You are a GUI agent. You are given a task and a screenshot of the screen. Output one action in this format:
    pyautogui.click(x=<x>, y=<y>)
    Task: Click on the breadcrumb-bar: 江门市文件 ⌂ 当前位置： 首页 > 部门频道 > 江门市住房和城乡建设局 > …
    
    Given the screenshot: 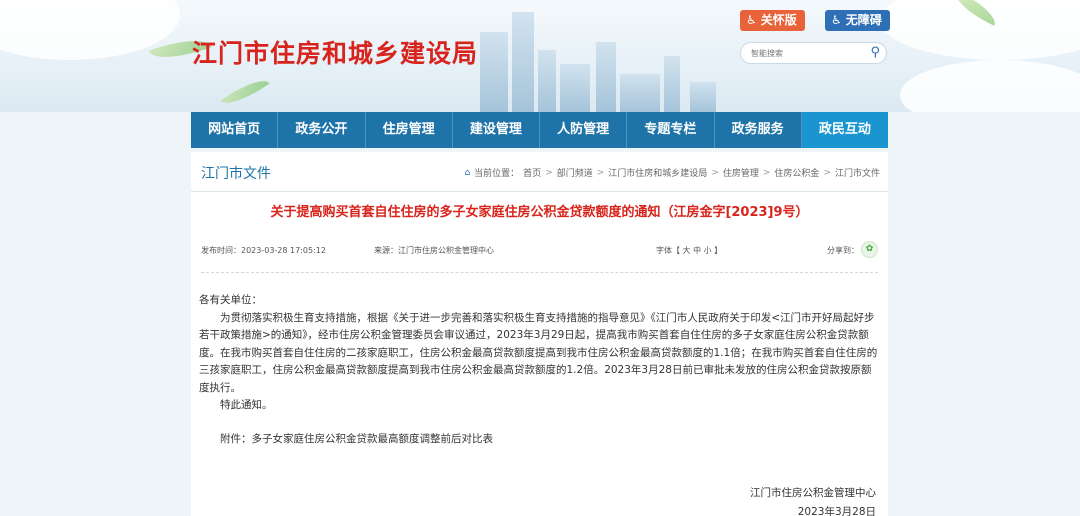 What is the action you would take?
    pyautogui.click(x=539, y=172)
    